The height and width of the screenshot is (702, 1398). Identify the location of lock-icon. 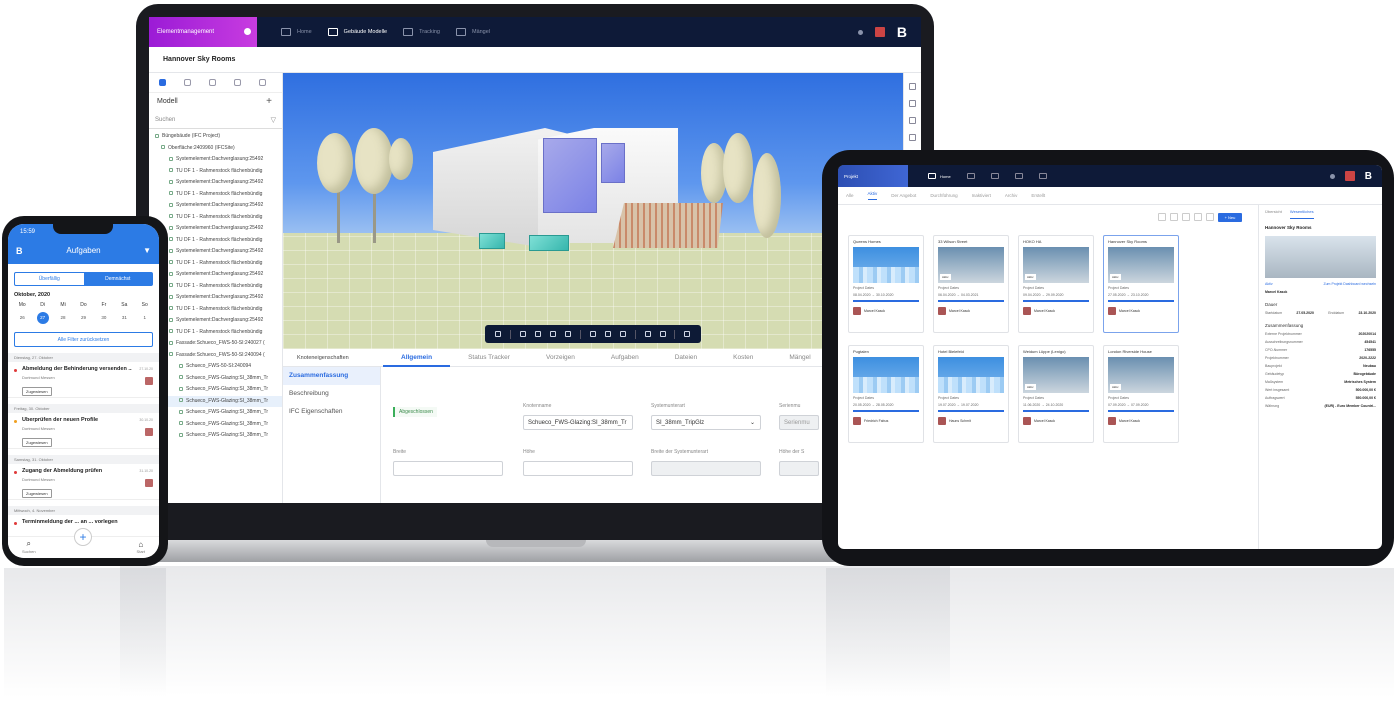
(1042, 176).